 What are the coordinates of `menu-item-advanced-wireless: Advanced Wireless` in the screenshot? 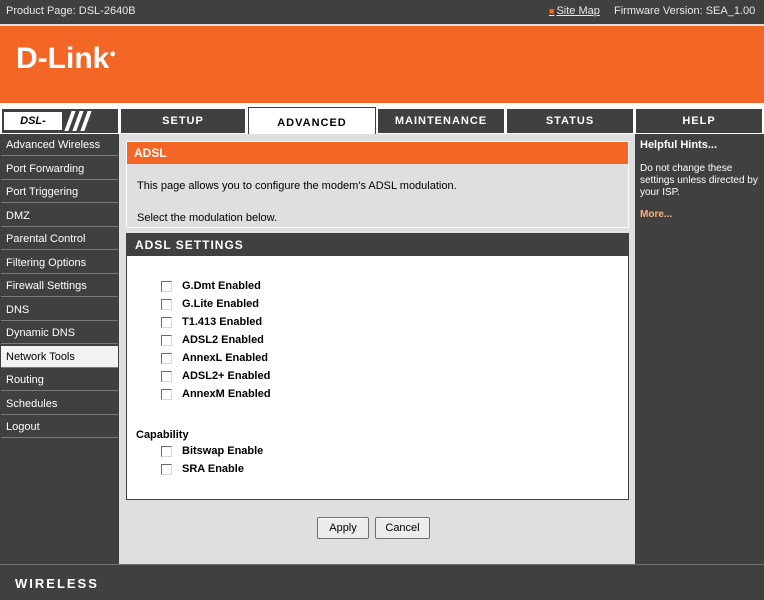 It's located at (59, 145).